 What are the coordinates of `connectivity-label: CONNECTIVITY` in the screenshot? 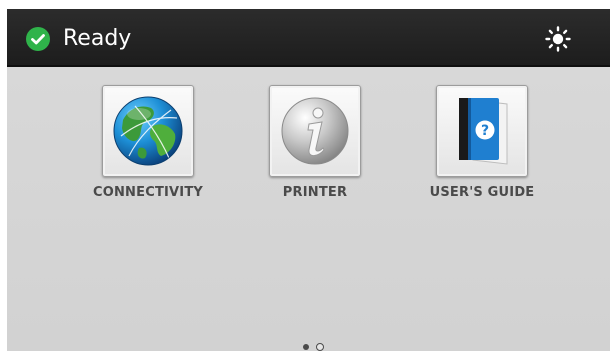 It's located at (148, 192).